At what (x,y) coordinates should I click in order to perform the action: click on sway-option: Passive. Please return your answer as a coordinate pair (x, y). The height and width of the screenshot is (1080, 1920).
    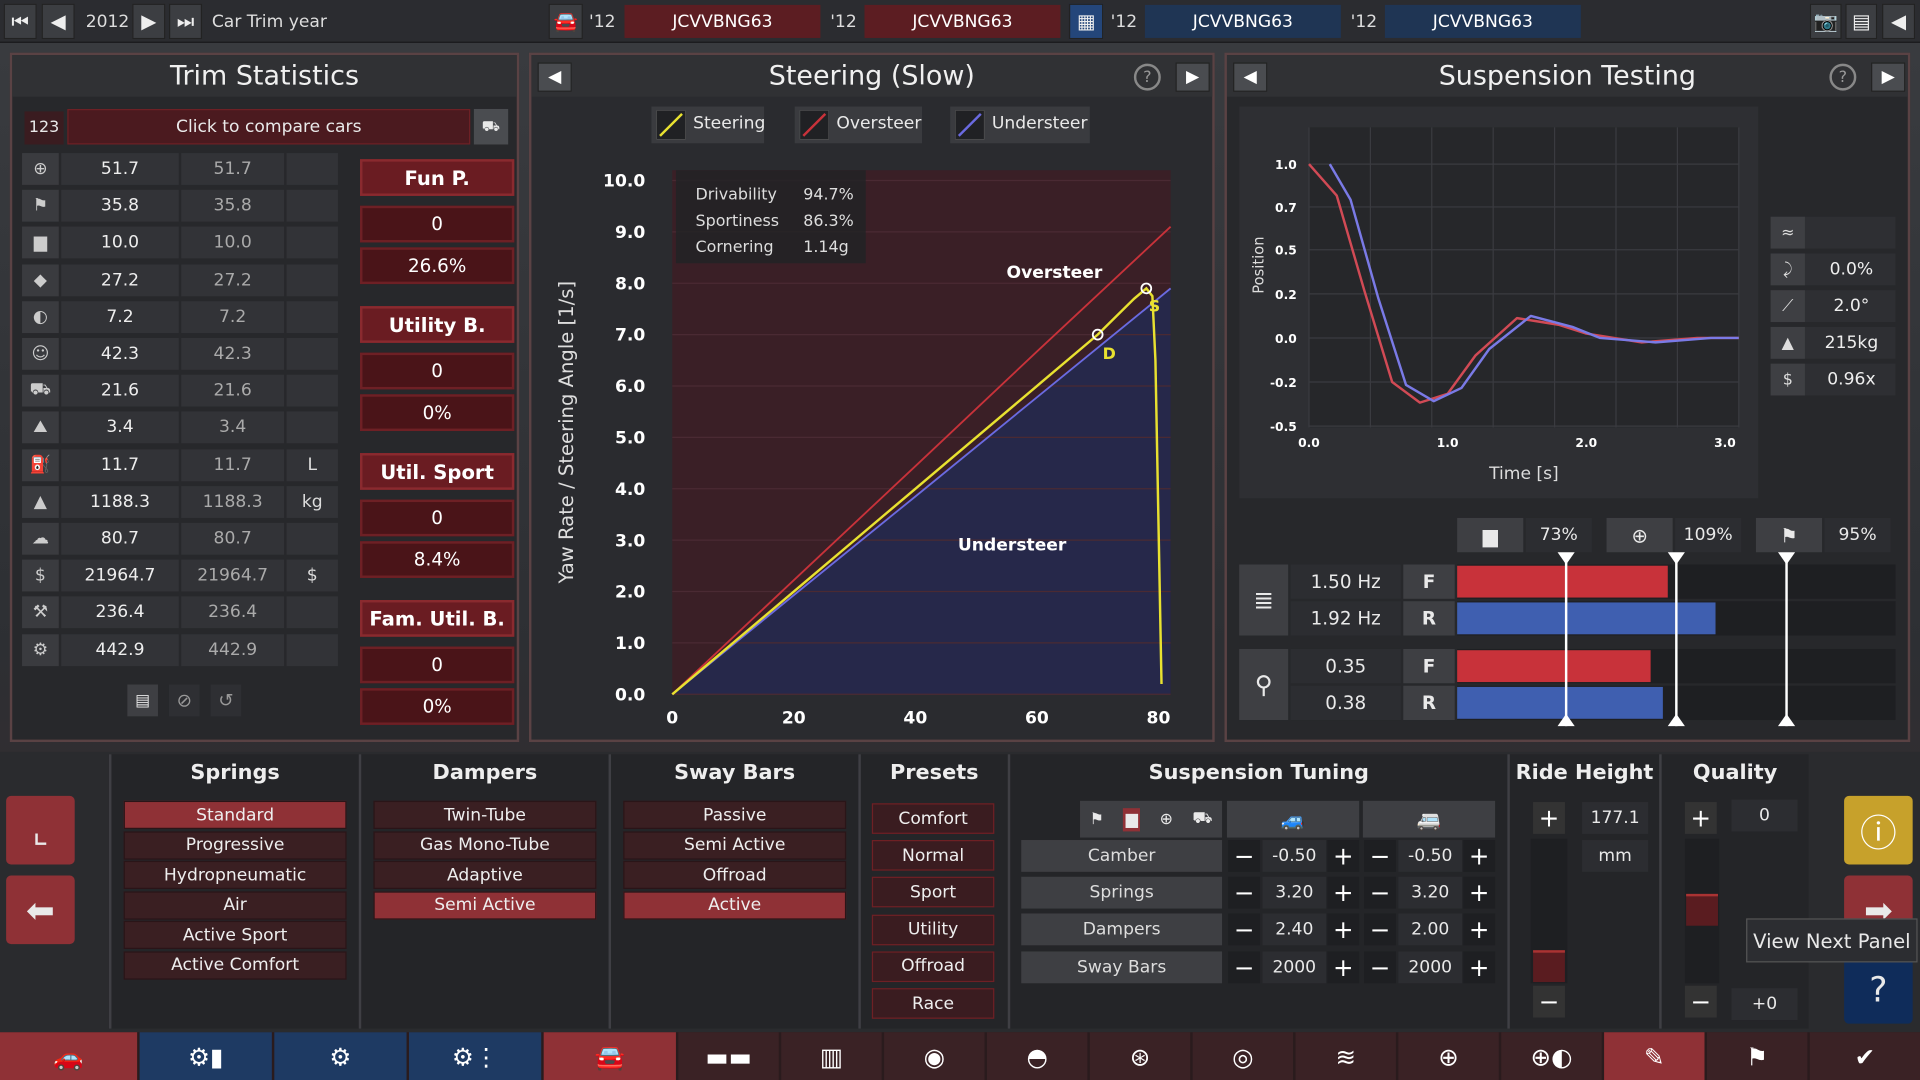
    Looking at the image, I should click on (735, 814).